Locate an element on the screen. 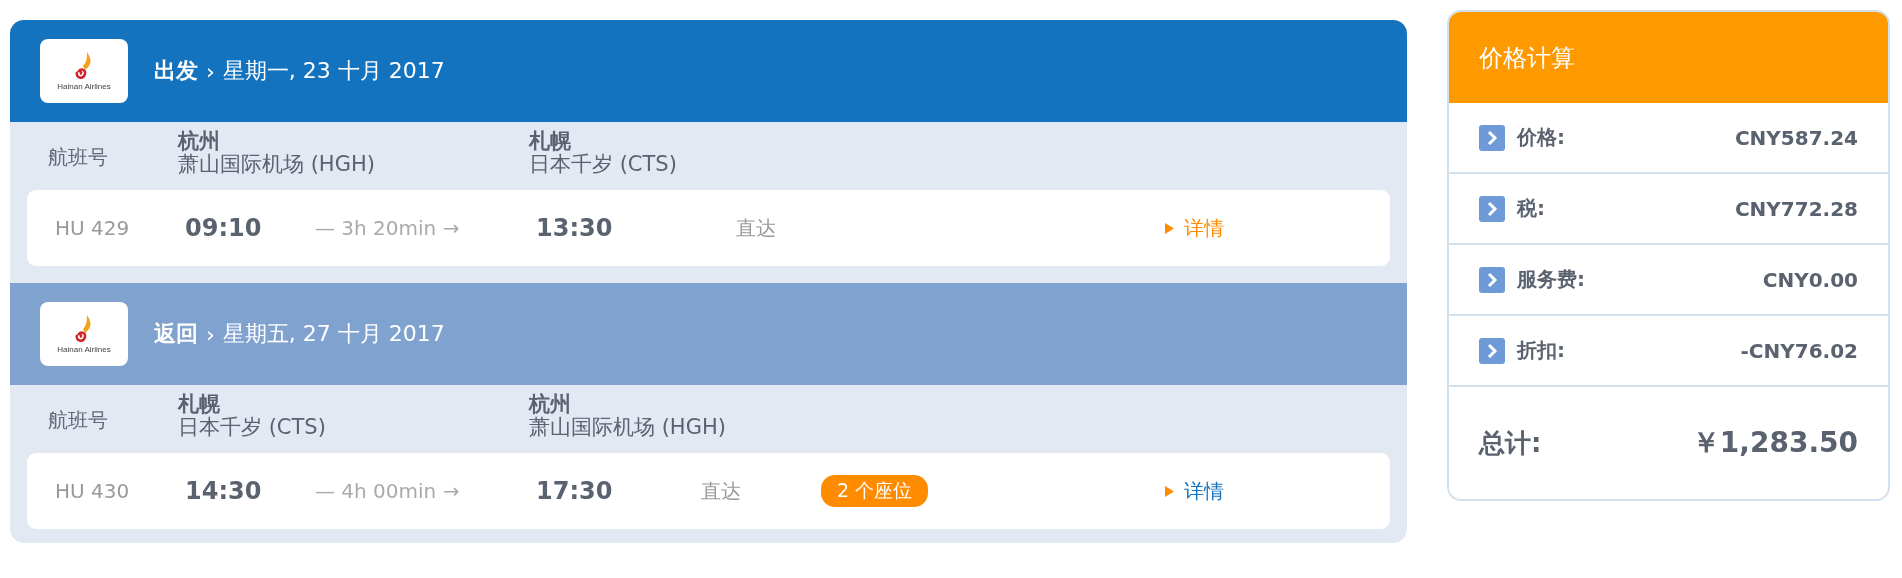 This screenshot has height=578, width=1902. origin-airport: 日本千岁 (CTS) is located at coordinates (252, 427).